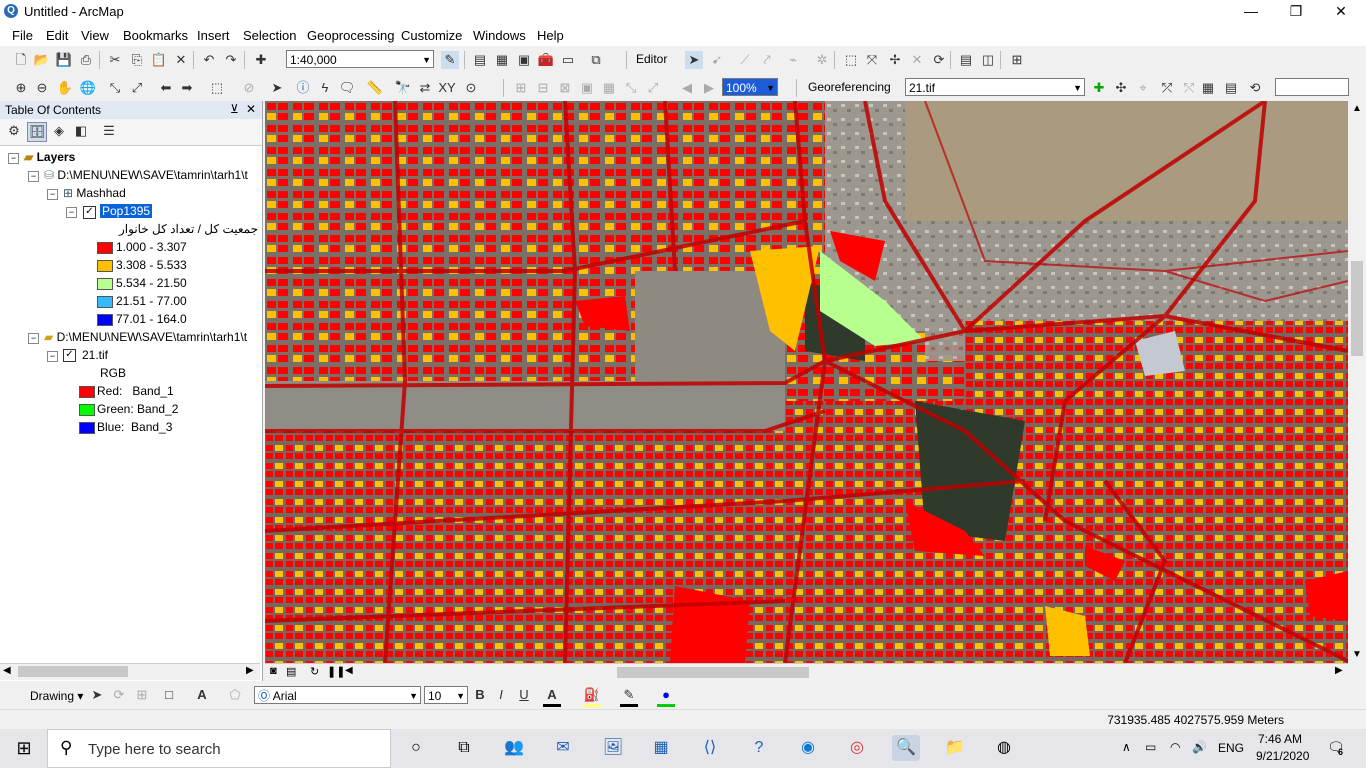  What do you see at coordinates (24, 748) in the screenshot?
I see `windows-start-icon: ⊞` at bounding box center [24, 748].